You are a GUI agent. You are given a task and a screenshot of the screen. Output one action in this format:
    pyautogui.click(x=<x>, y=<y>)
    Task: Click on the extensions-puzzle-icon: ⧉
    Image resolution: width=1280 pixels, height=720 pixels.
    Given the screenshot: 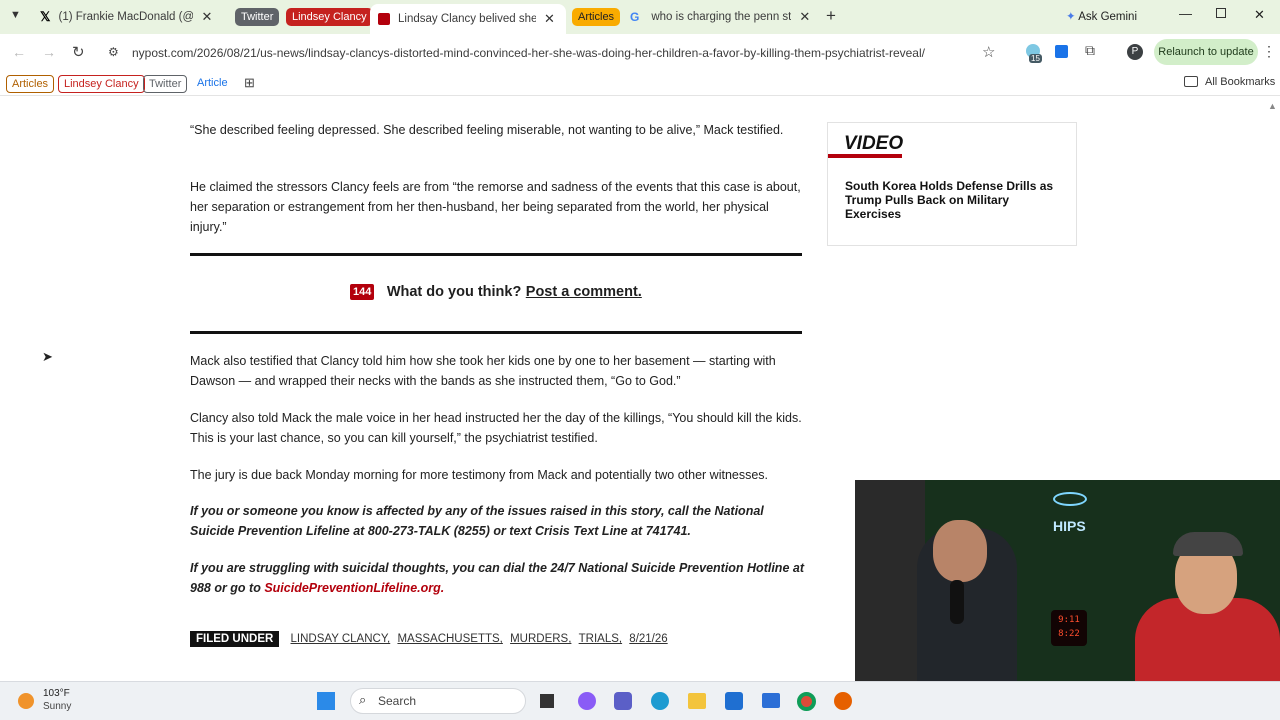 What is the action you would take?
    pyautogui.click(x=1090, y=50)
    